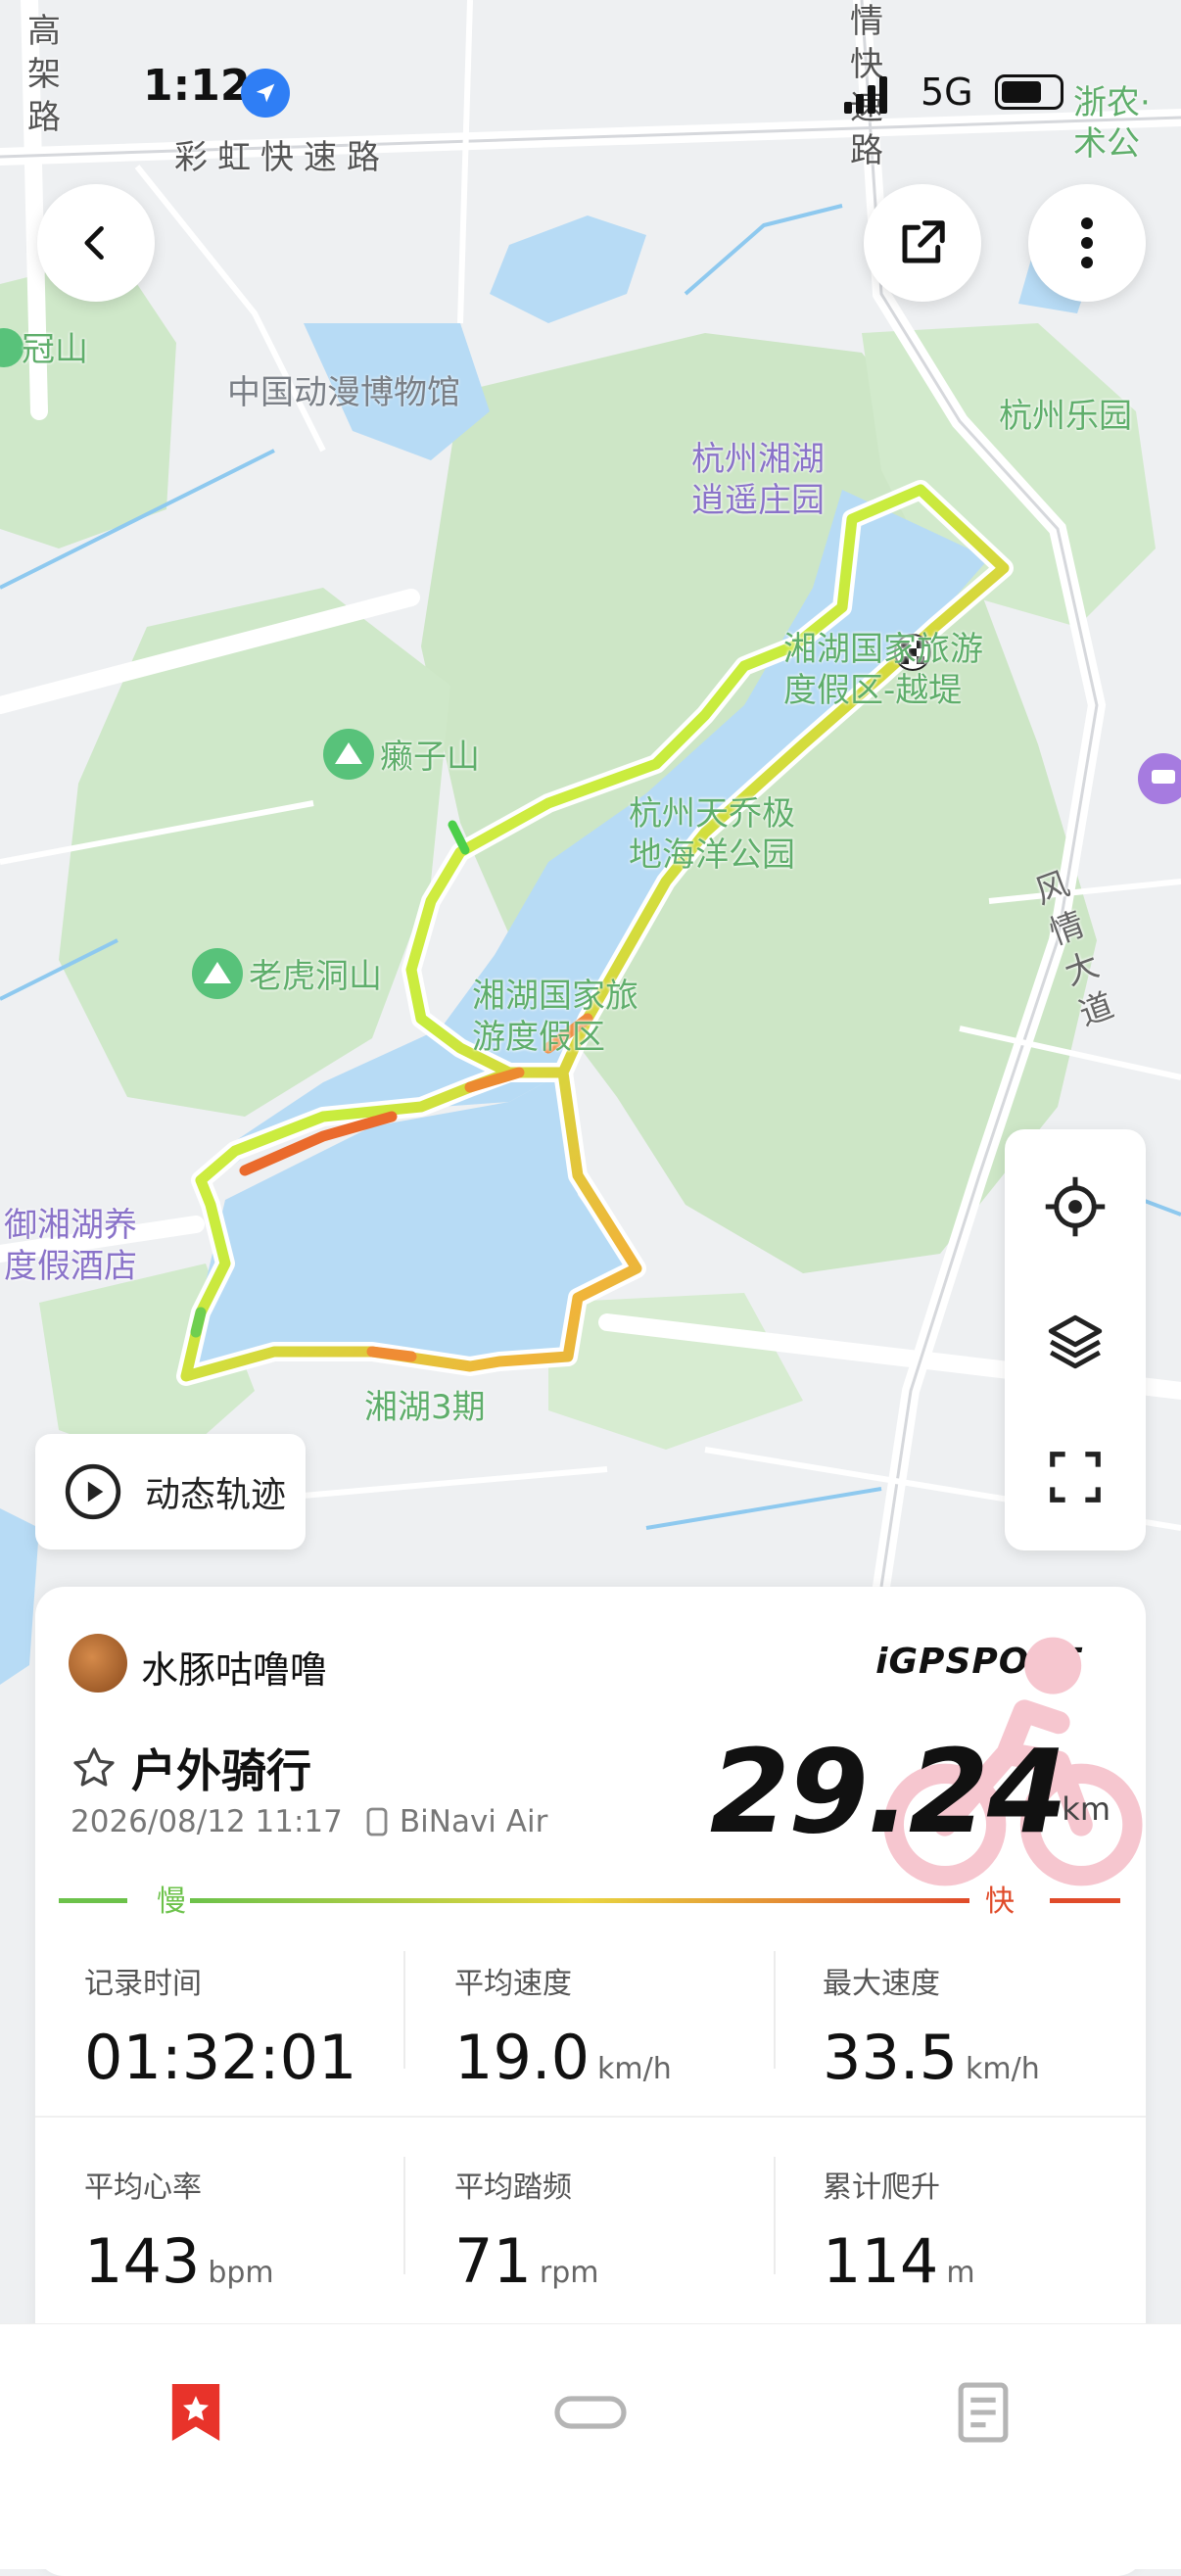 Image resolution: width=1181 pixels, height=2576 pixels. What do you see at coordinates (891, 2057) in the screenshot?
I see `stat-value: 33.5` at bounding box center [891, 2057].